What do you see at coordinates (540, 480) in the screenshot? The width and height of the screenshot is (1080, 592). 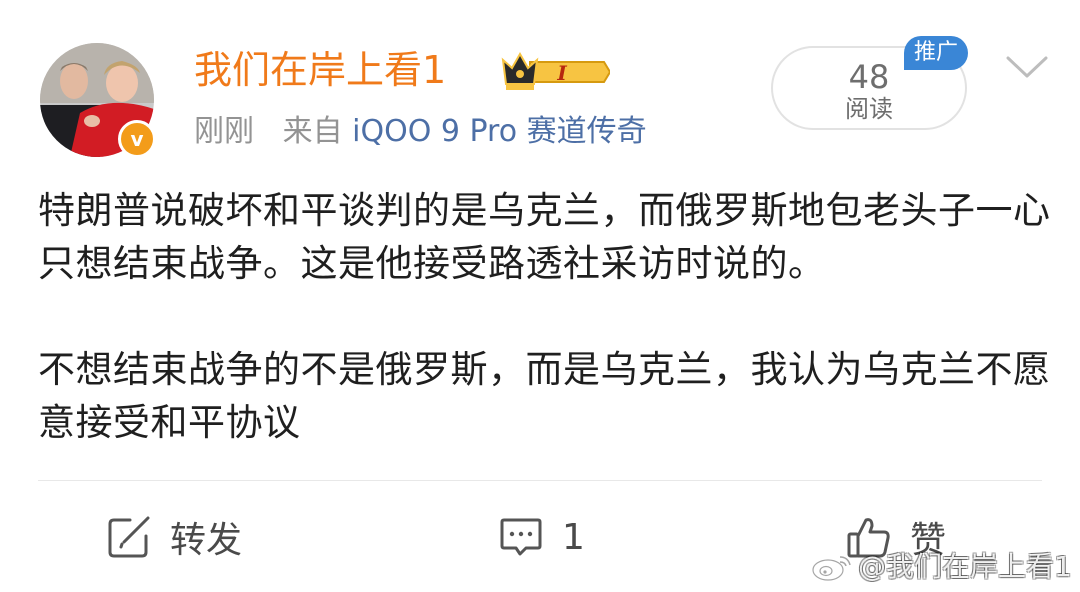 I see `divider` at bounding box center [540, 480].